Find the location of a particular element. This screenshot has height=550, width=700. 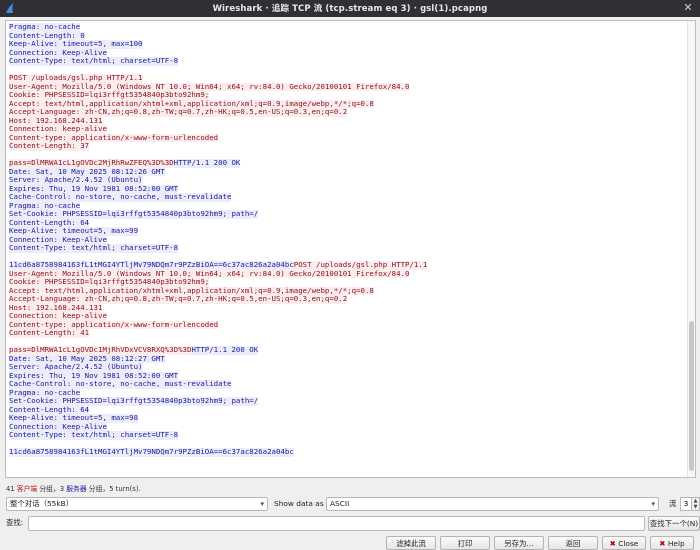

stream-line: Keep-Alive: timeout=5, max=98 is located at coordinates (347, 418).